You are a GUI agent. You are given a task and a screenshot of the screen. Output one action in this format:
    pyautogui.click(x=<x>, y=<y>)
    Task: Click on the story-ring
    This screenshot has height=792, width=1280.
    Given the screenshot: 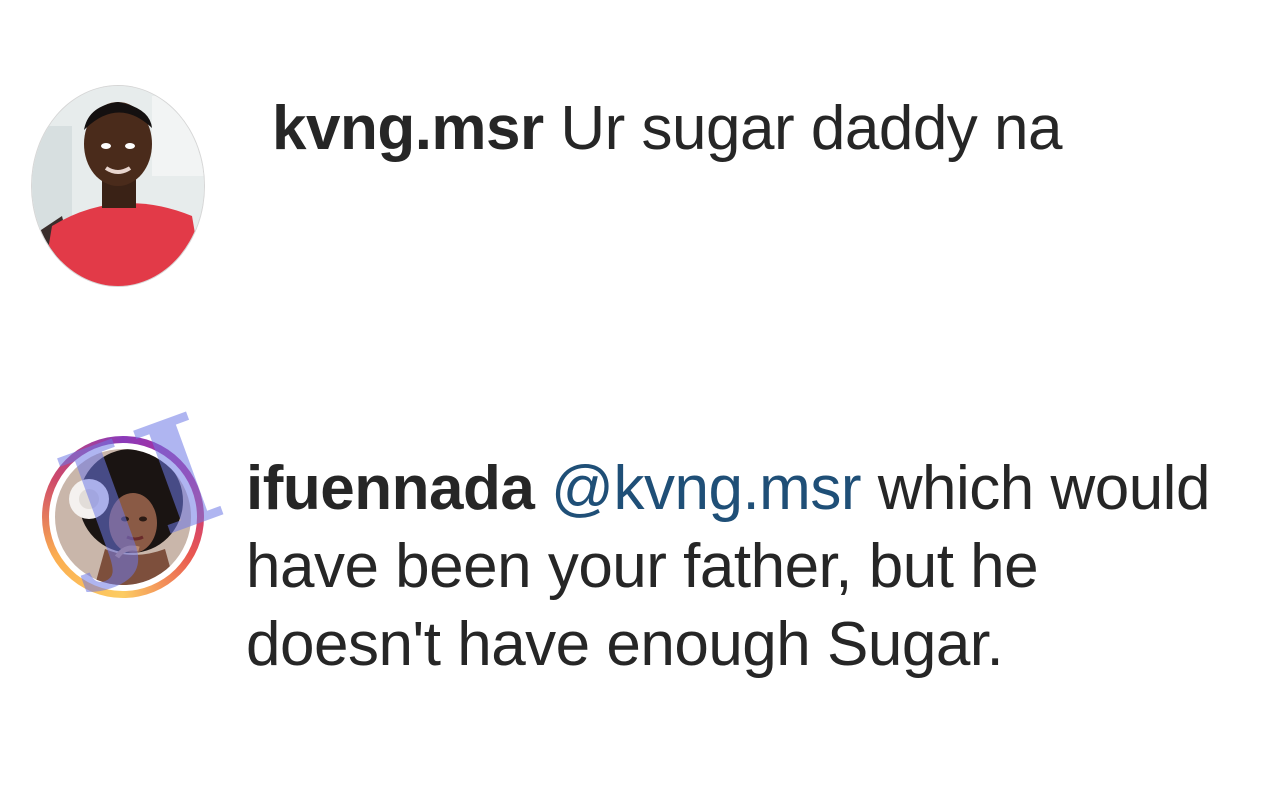 What is the action you would take?
    pyautogui.click(x=123, y=517)
    